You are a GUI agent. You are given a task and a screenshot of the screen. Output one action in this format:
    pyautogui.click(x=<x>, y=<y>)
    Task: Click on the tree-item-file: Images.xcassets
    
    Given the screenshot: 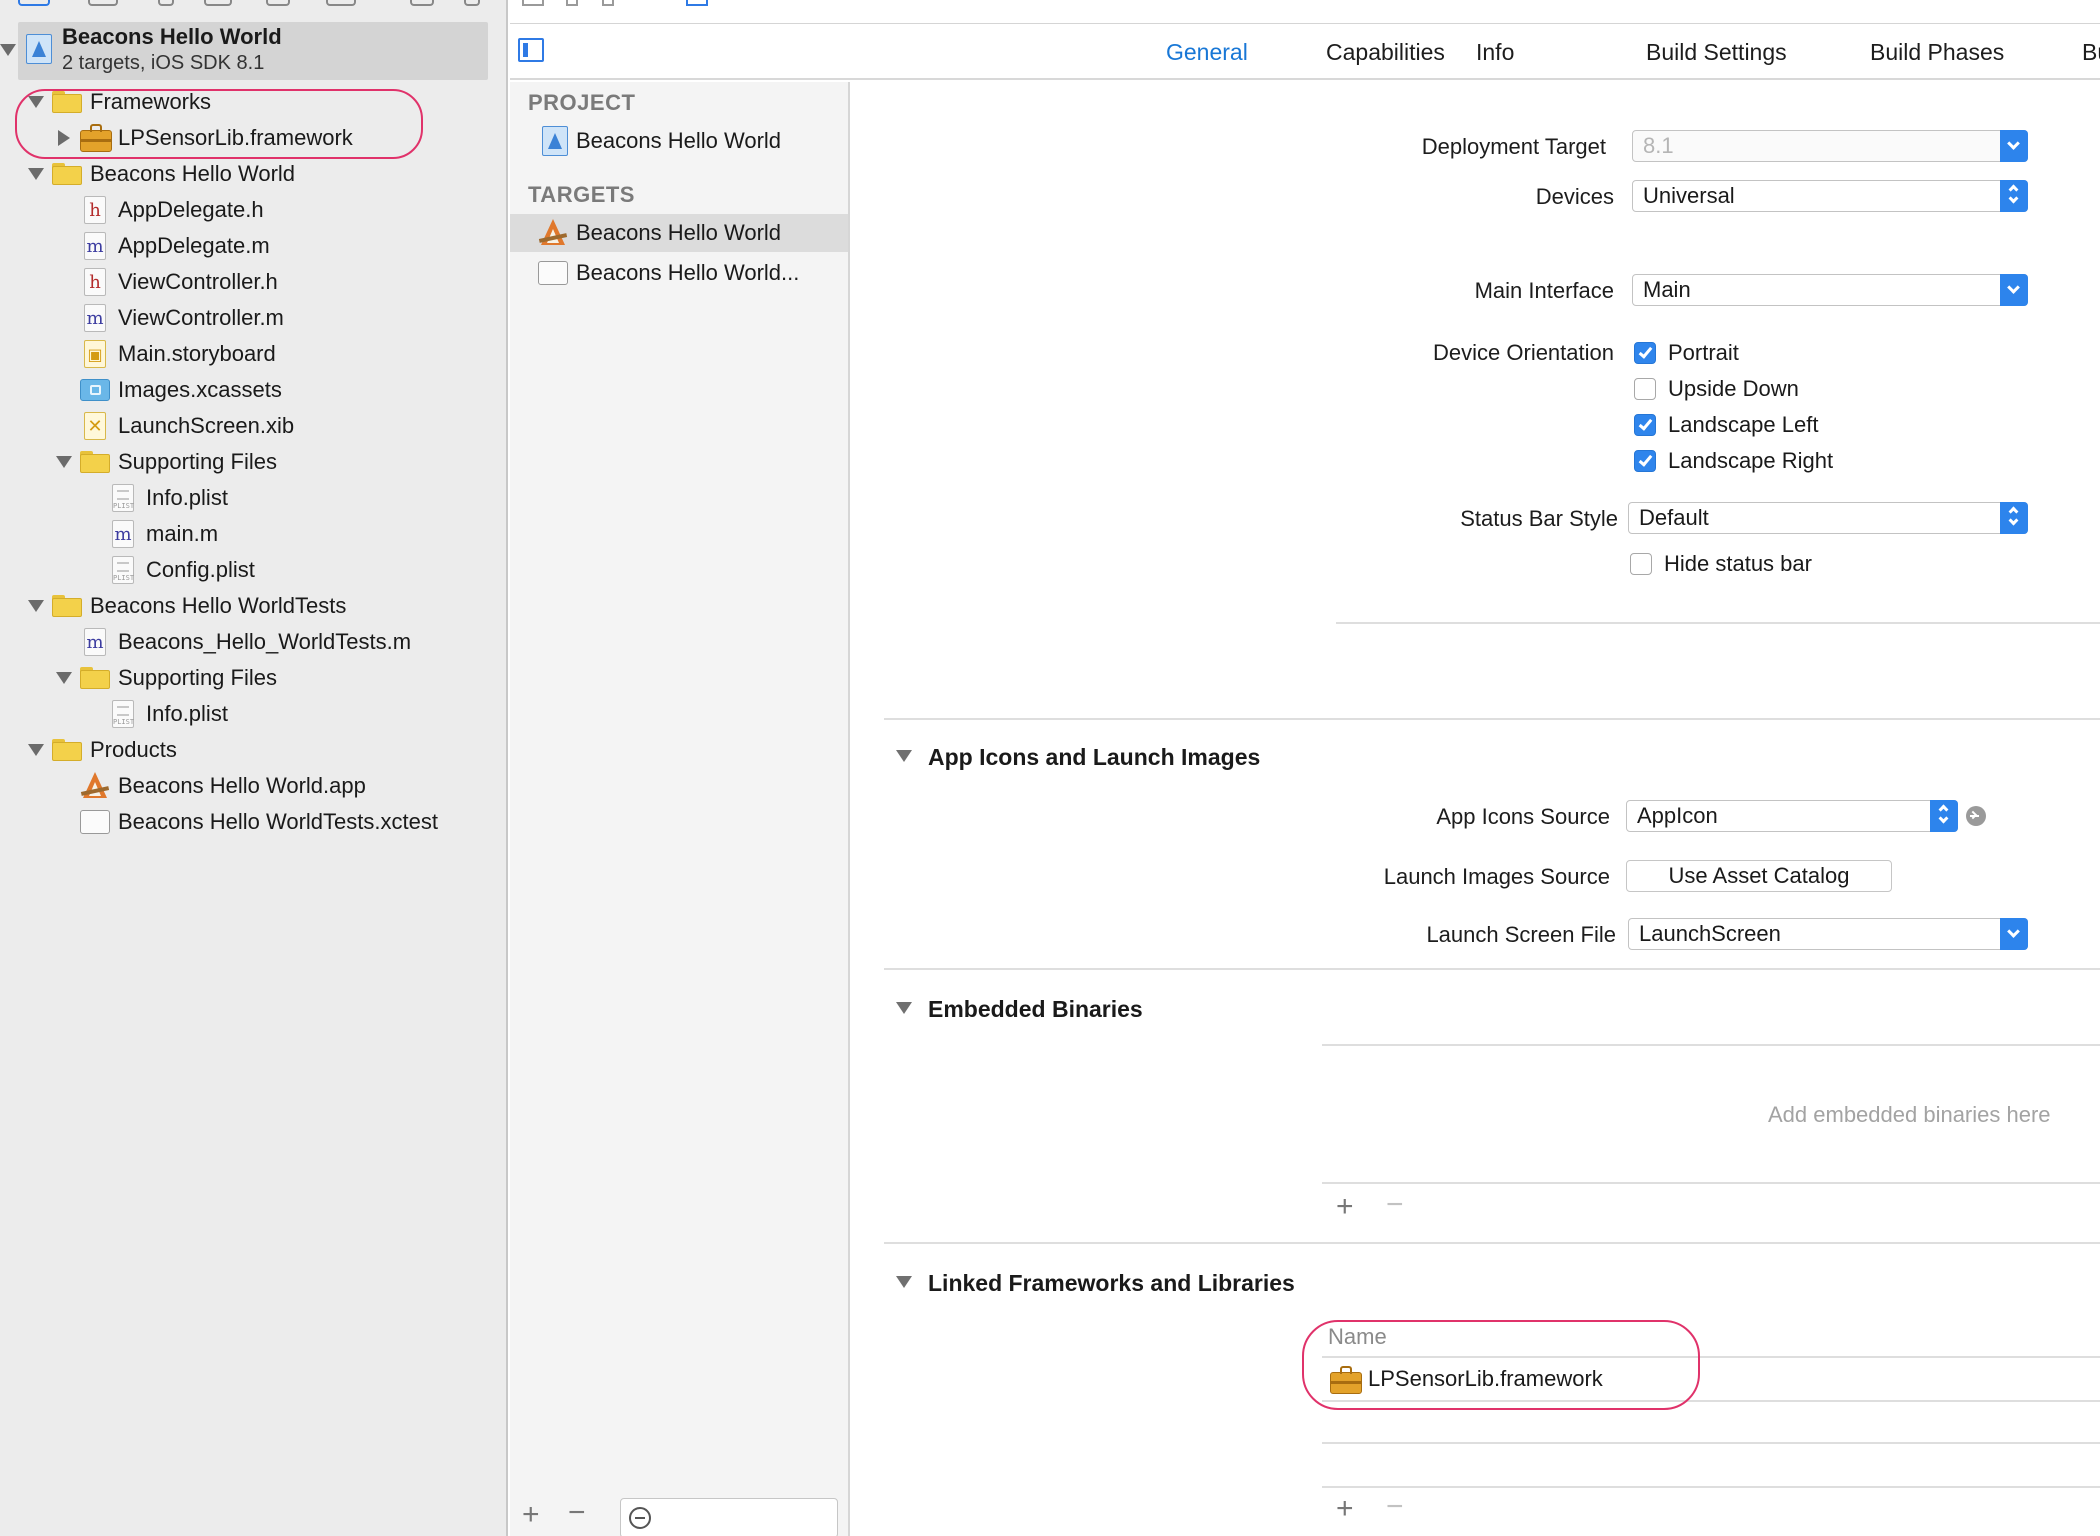 What is the action you would take?
    pyautogui.click(x=253, y=390)
    